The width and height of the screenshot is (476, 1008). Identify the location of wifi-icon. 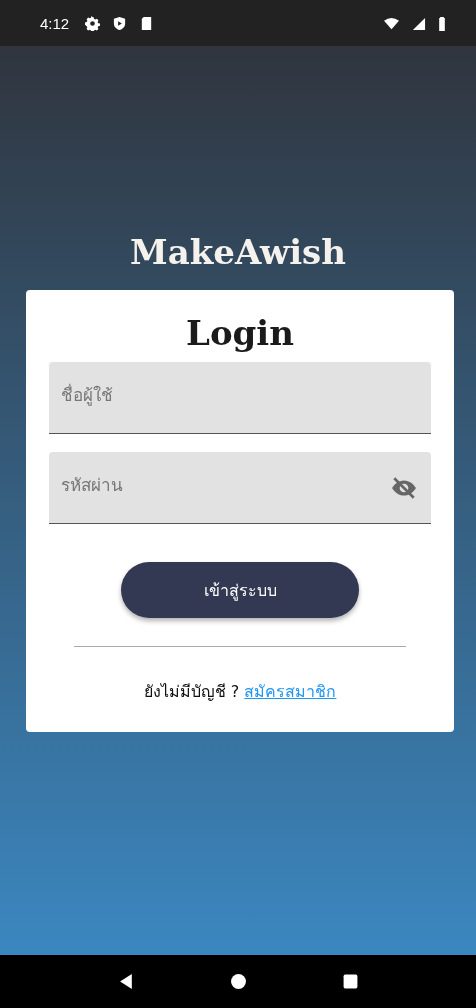
(391, 23).